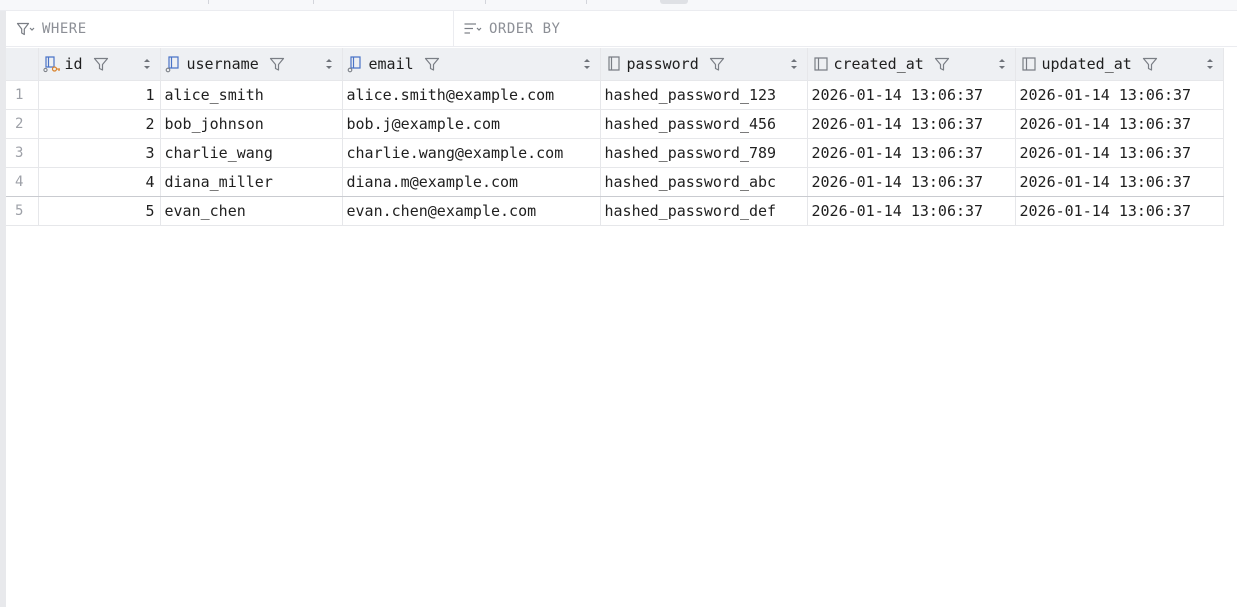  What do you see at coordinates (471, 153) in the screenshot?
I see `cell-email: charlie.wang@example.com` at bounding box center [471, 153].